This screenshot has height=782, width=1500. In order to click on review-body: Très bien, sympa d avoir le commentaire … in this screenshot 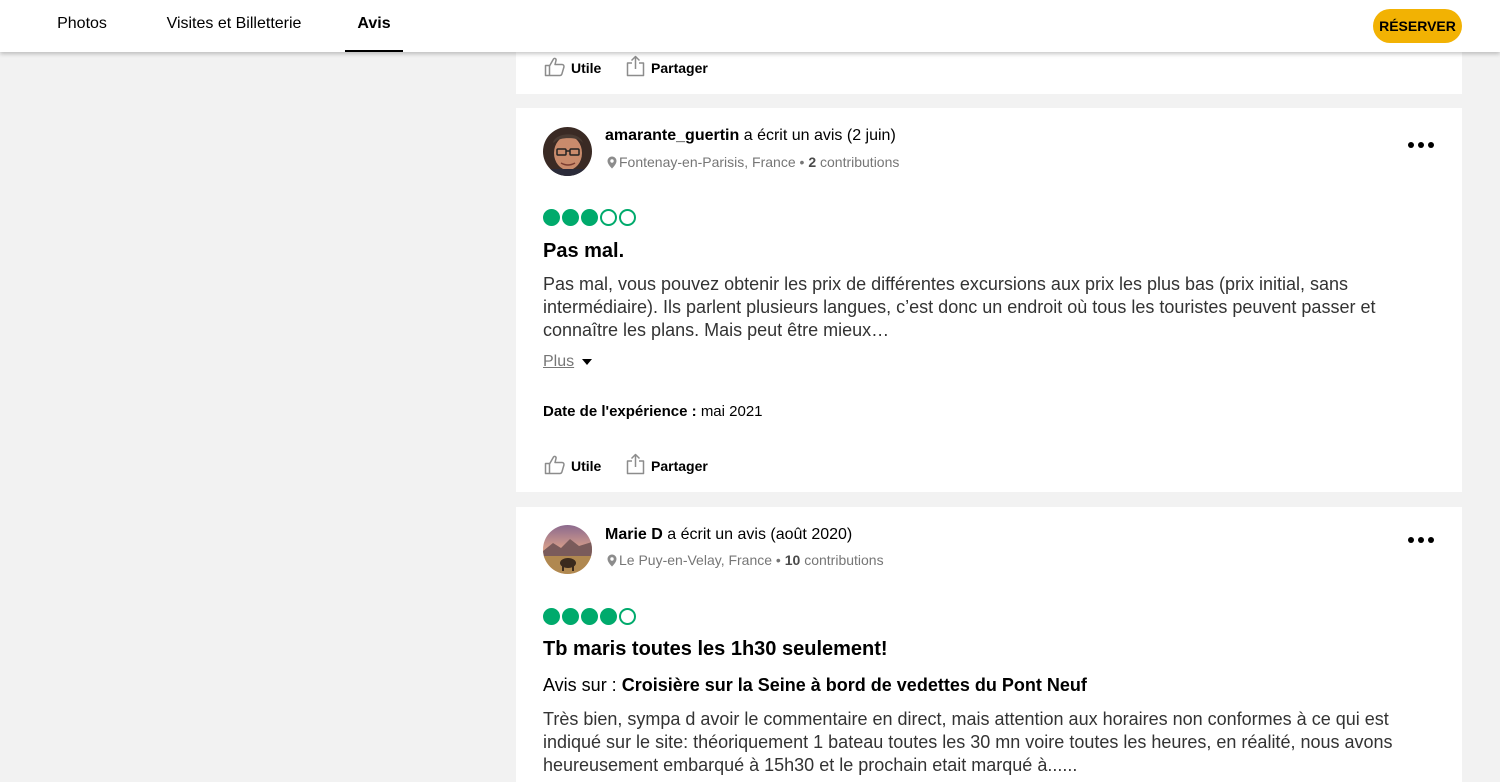, I will do `click(968, 742)`.